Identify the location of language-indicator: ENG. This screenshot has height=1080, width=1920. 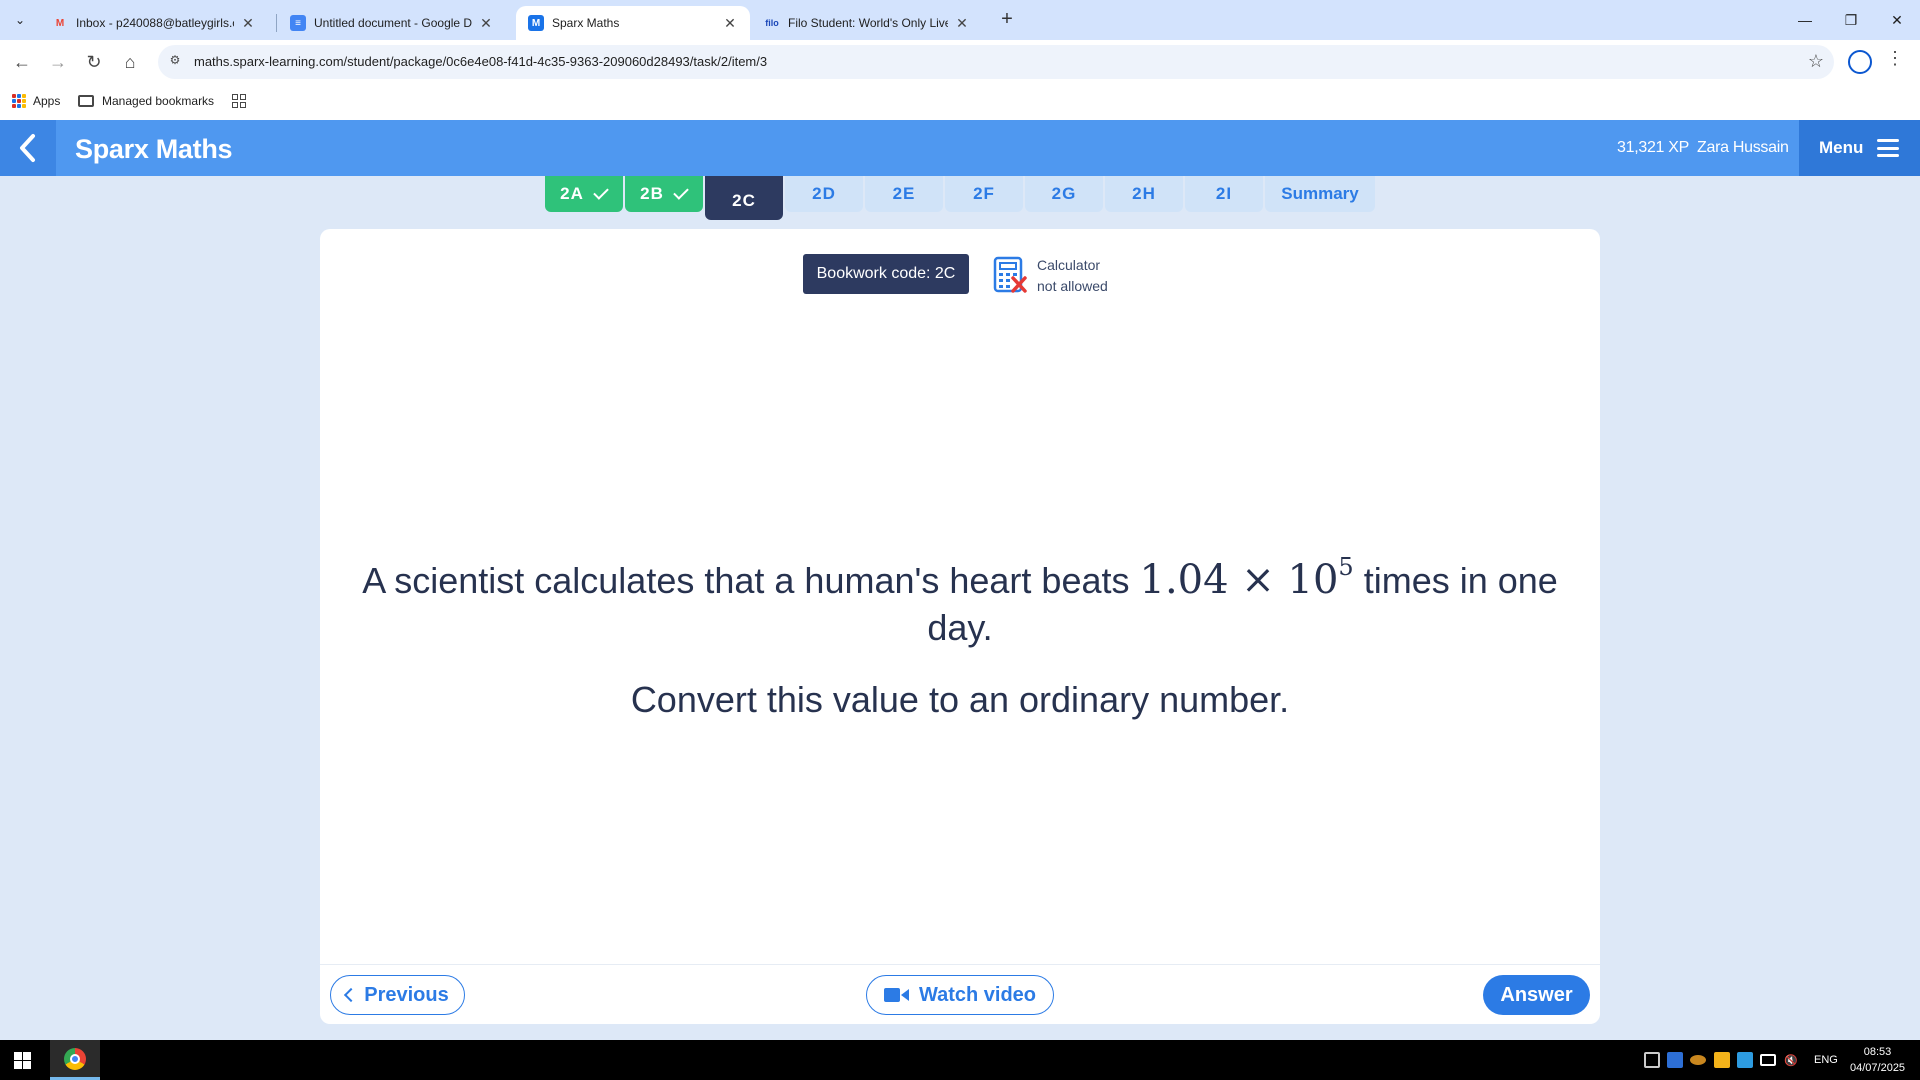
(1826, 1060).